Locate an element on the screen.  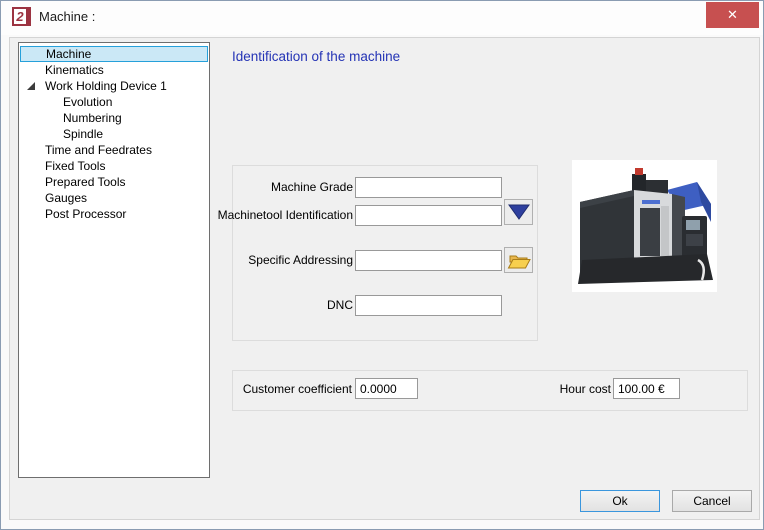
ok-button: Ok is located at coordinates (620, 501).